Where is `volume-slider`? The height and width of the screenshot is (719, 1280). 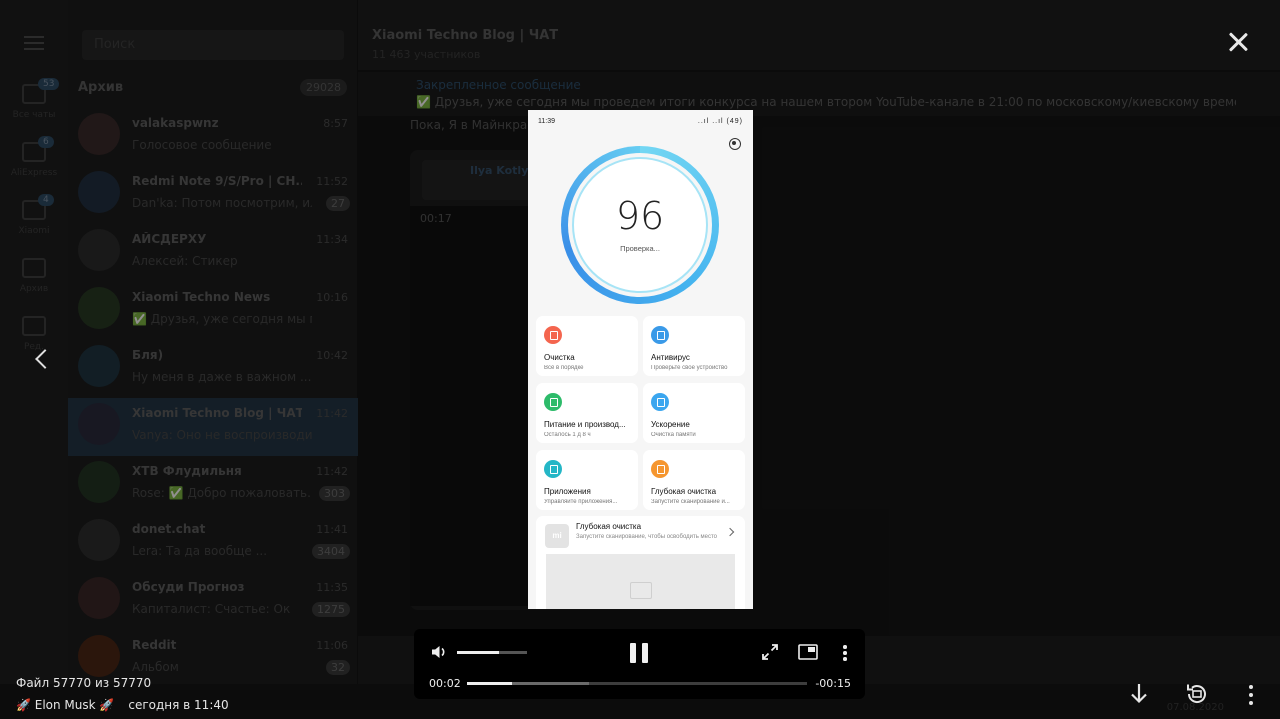
volume-slider is located at coordinates (492, 652).